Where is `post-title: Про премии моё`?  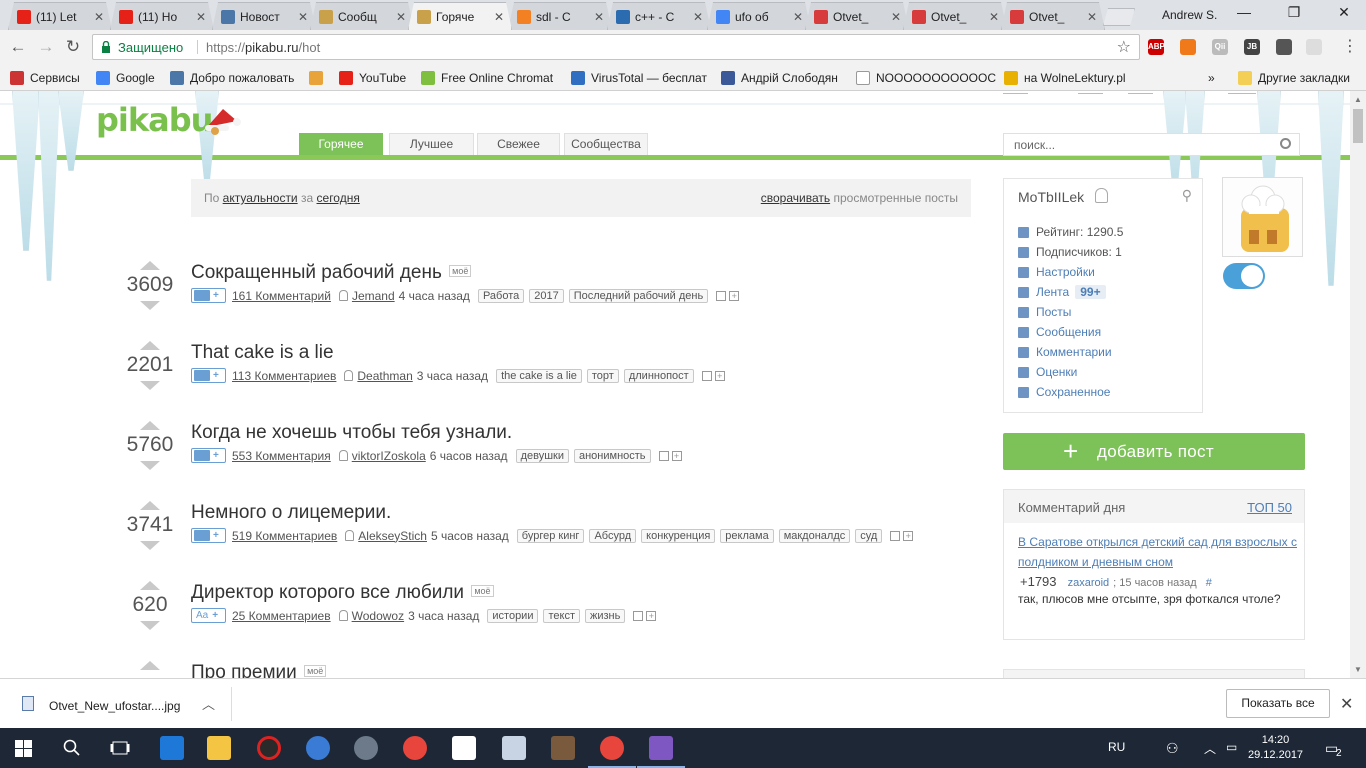 post-title: Про премии моё is located at coordinates (259, 670).